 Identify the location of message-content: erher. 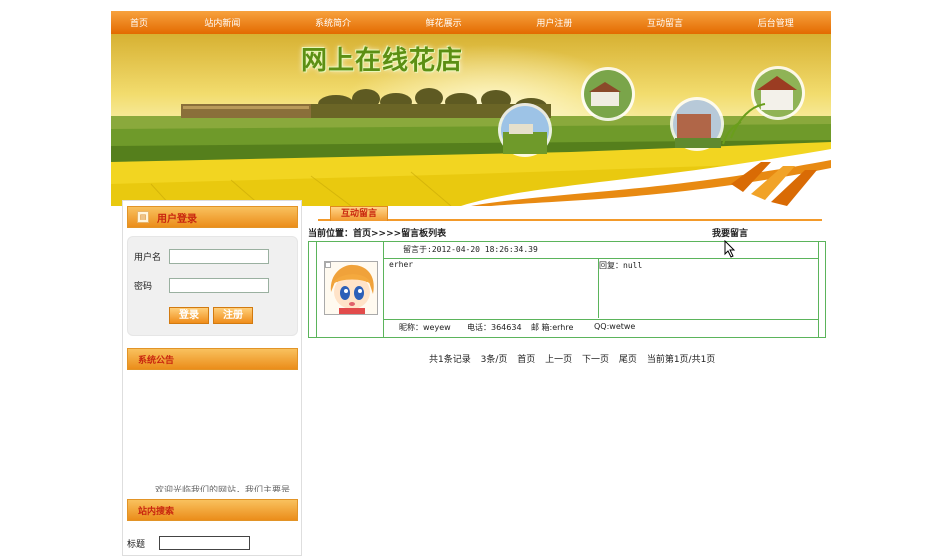
(401, 264).